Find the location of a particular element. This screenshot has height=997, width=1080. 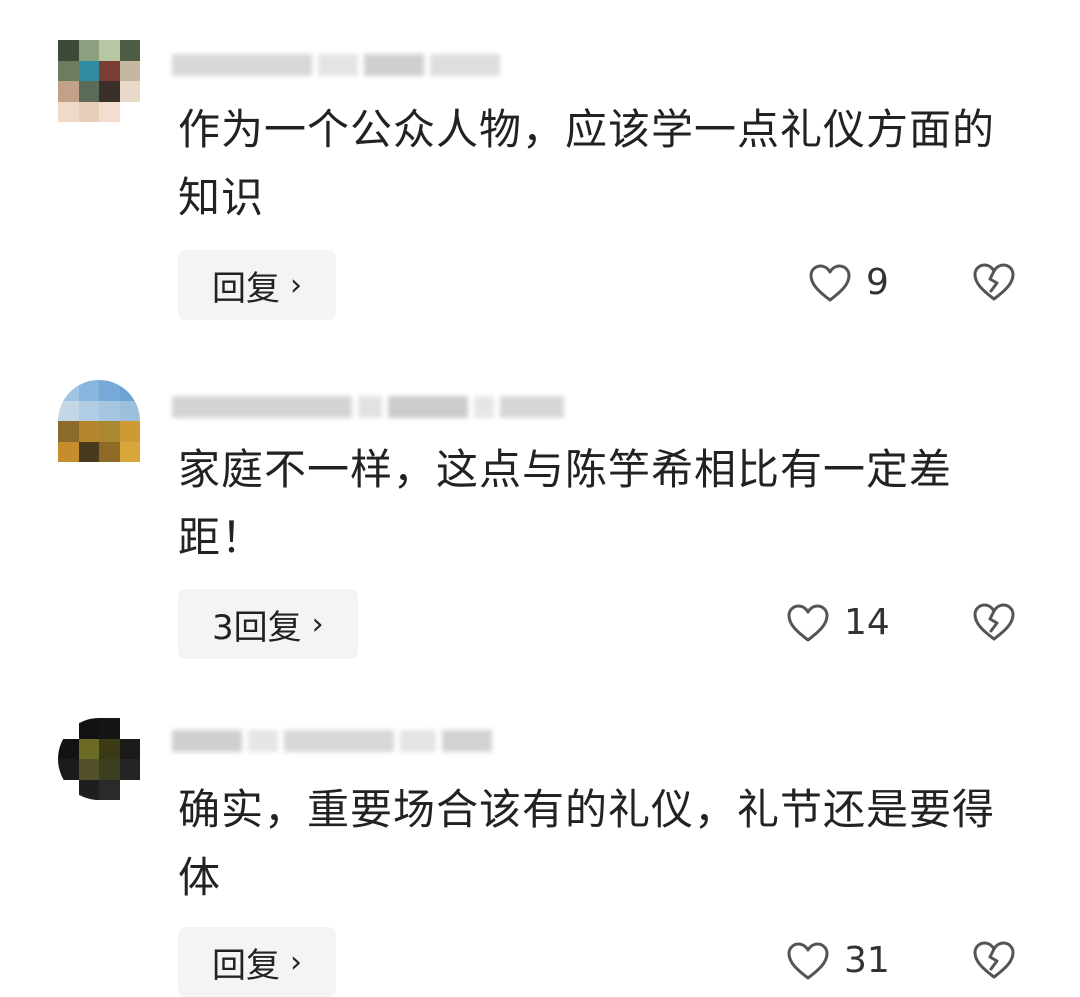

comment-text: 确实，重要场合该有的礼仪，礼节还是要得体 is located at coordinates (587, 843).